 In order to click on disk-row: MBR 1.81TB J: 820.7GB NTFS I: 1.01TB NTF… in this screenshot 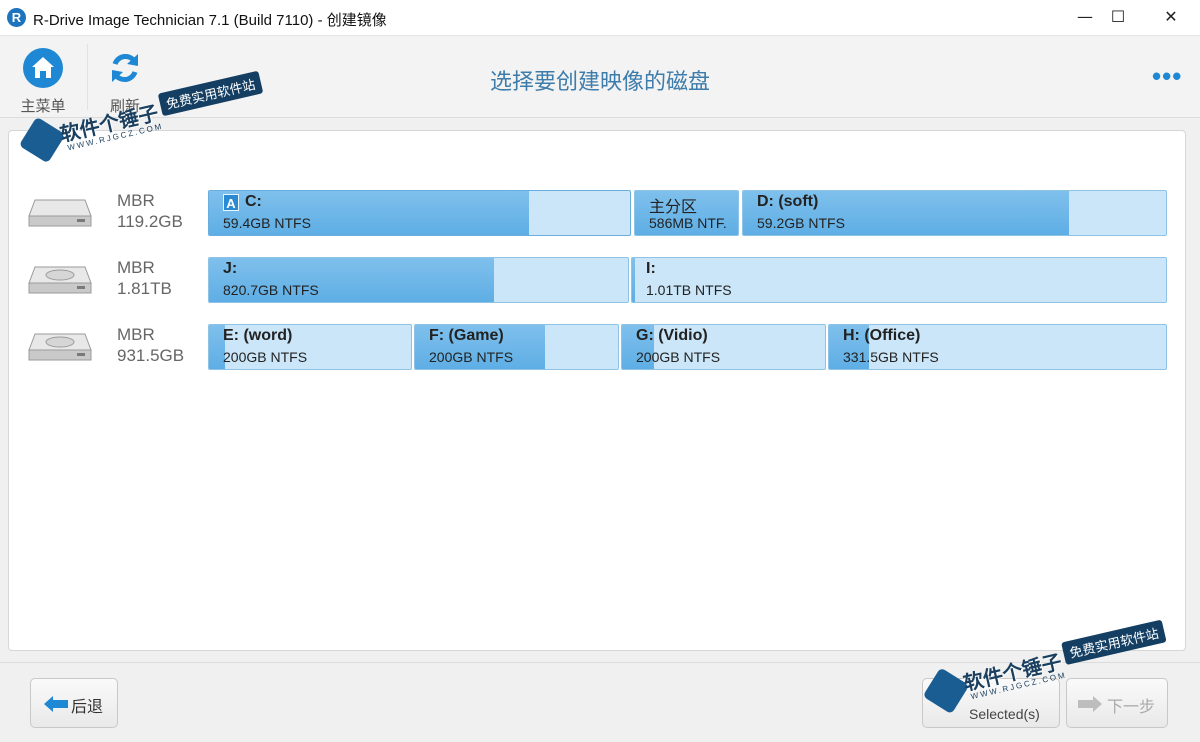, I will do `click(598, 281)`.